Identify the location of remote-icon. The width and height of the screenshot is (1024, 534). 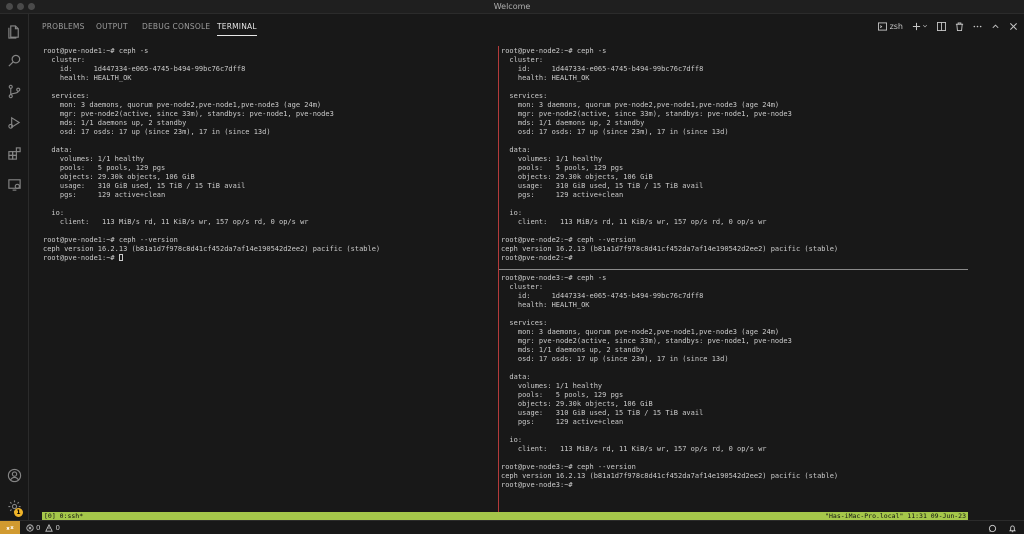
(10, 527).